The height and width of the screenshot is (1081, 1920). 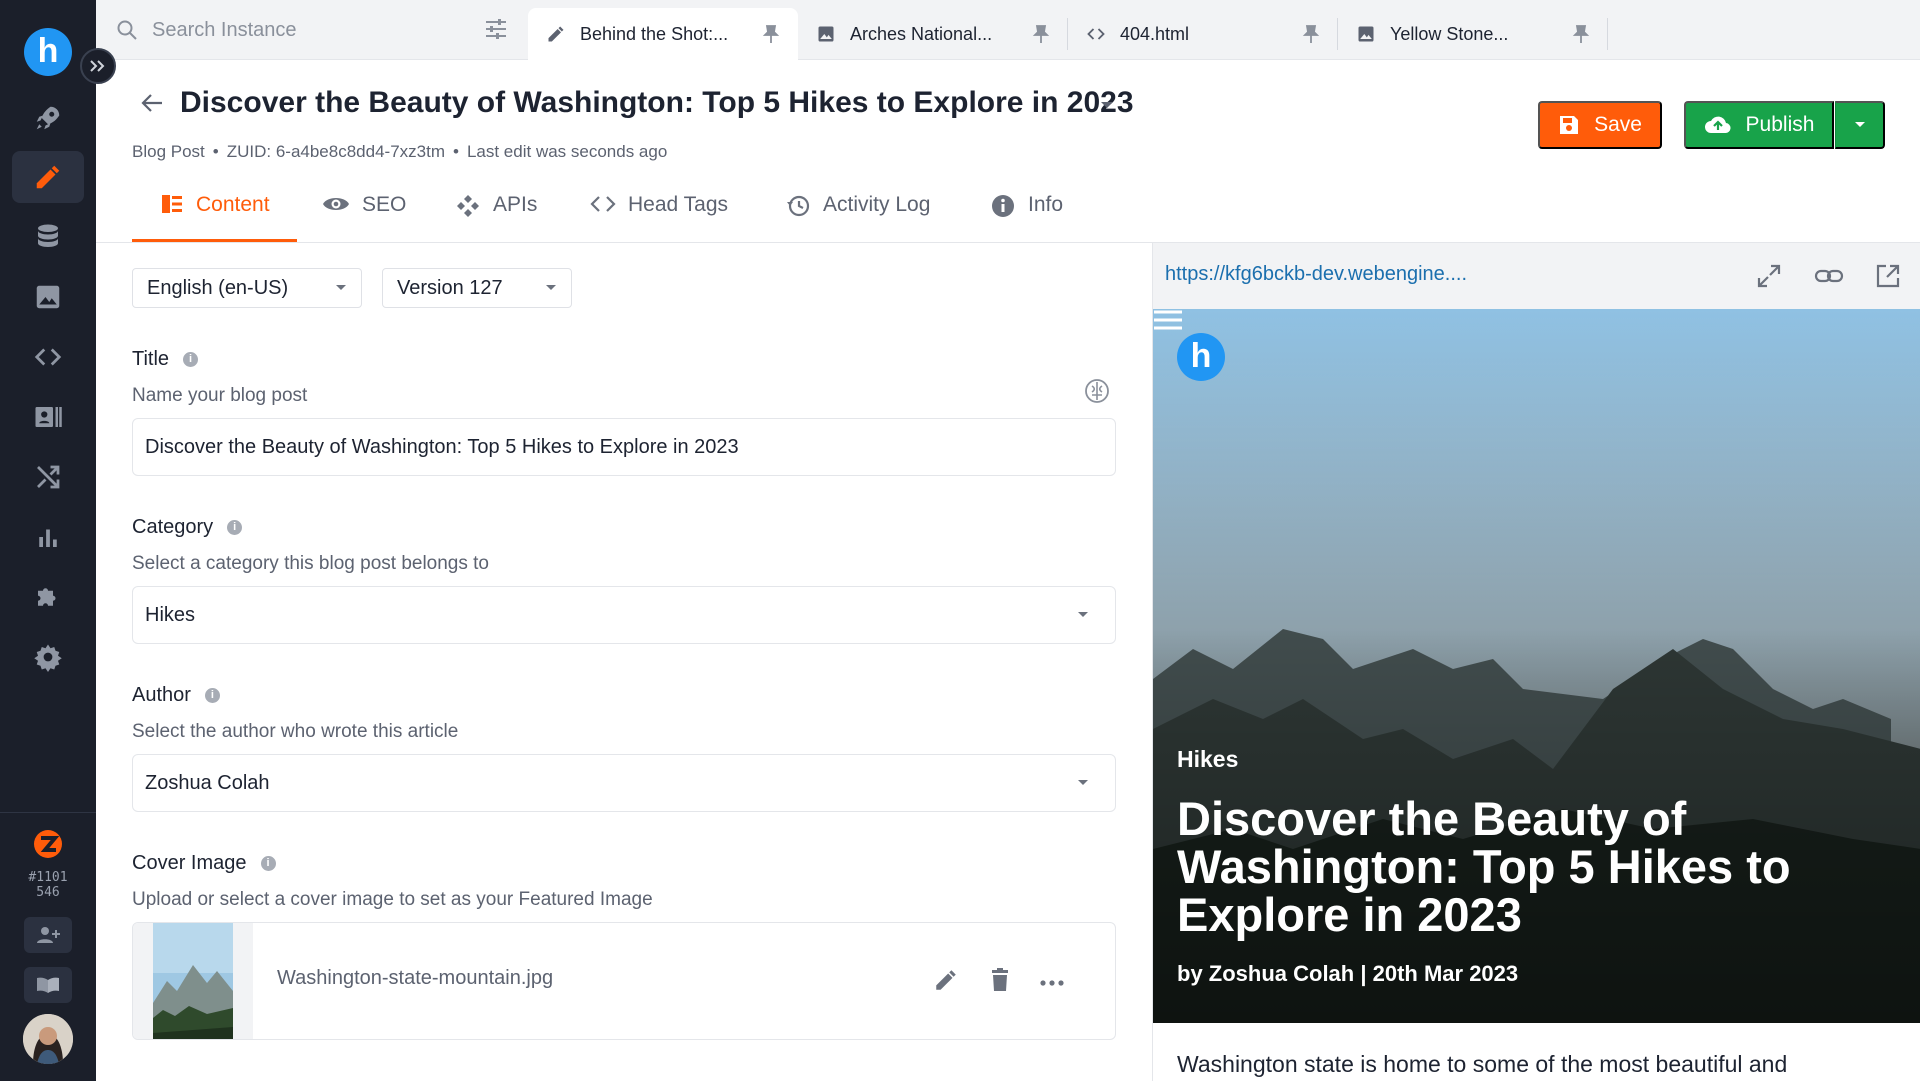 I want to click on search-instance: Search Instance, so click(x=312, y=30).